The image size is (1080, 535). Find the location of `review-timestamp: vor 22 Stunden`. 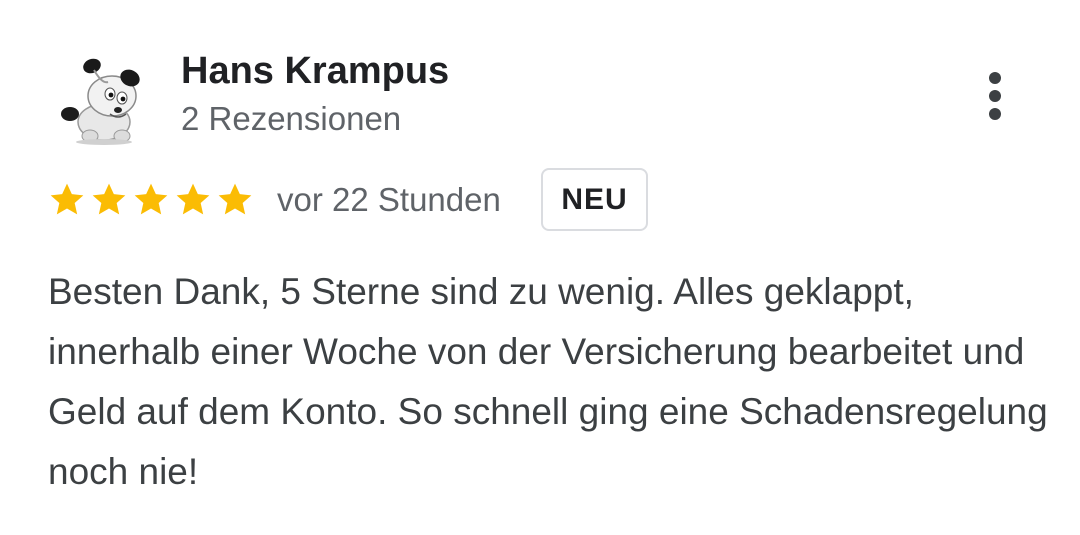

review-timestamp: vor 22 Stunden is located at coordinates (389, 199).